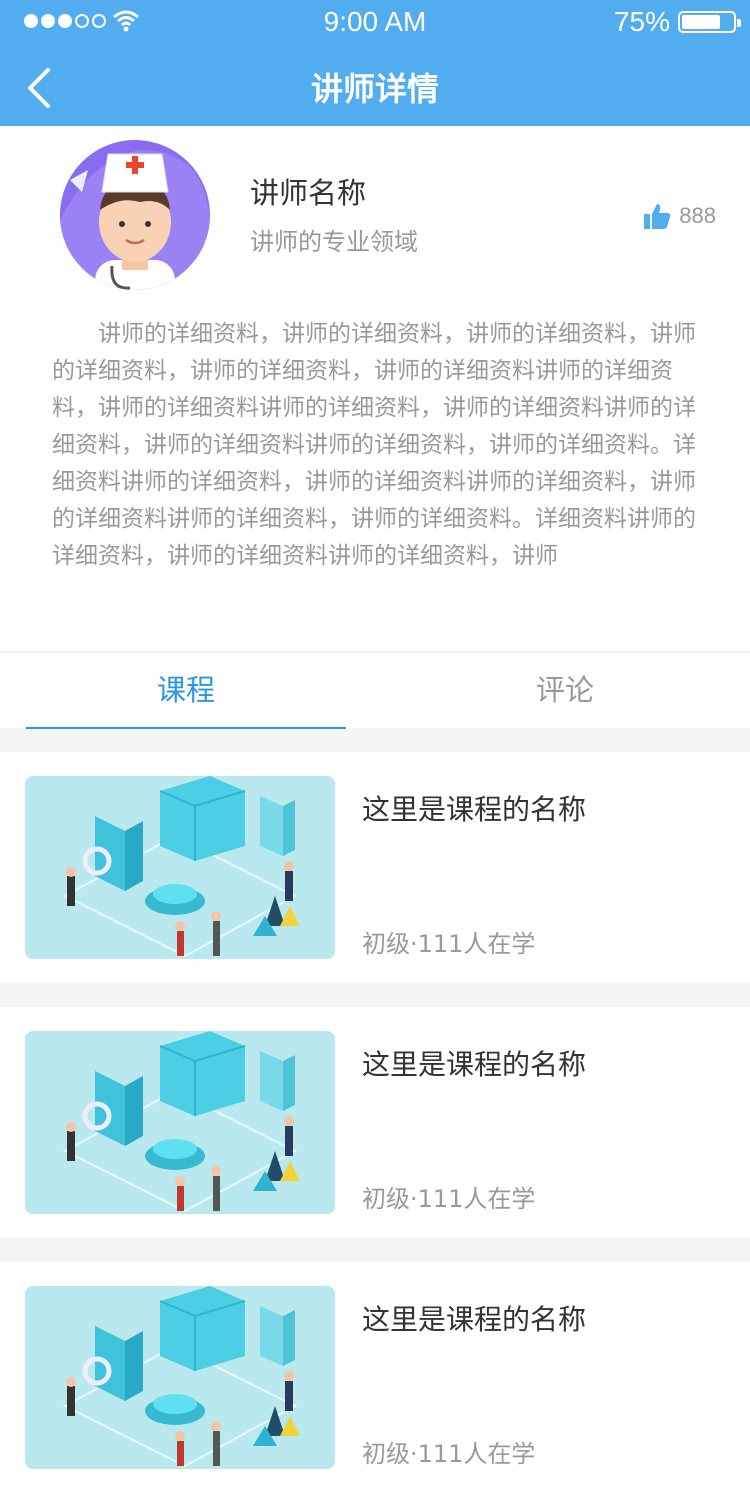 The width and height of the screenshot is (750, 1493). I want to click on tab-bar: 课程 评论, so click(375, 690).